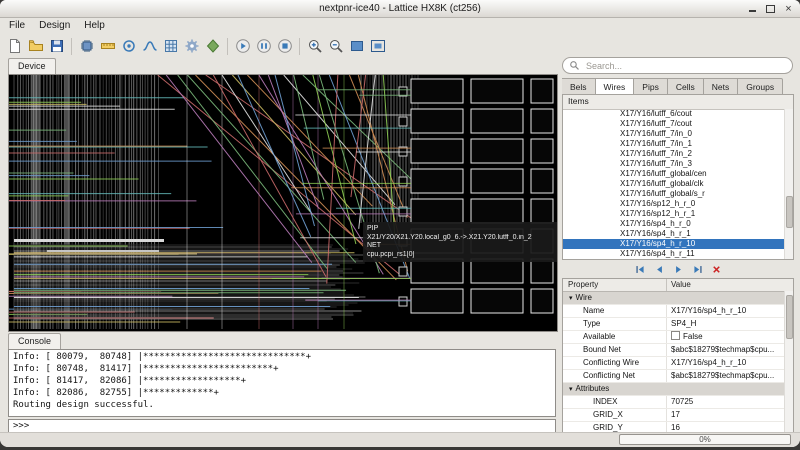 The width and height of the screenshot is (800, 450). I want to click on property-scrollbar-thumb, so click(789, 317).